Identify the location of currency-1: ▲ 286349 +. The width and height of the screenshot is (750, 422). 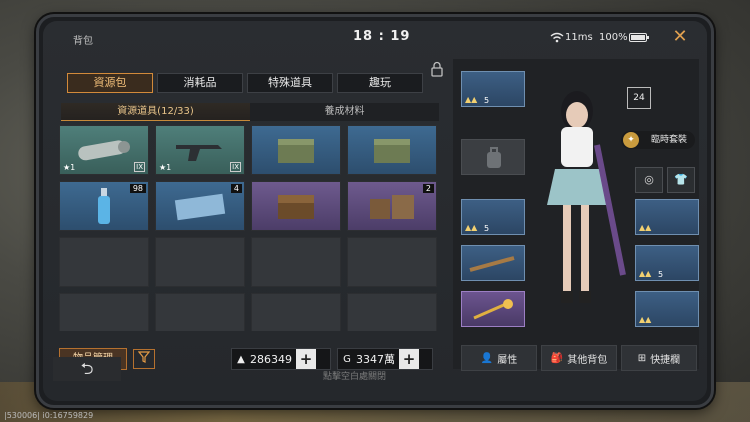
(281, 359).